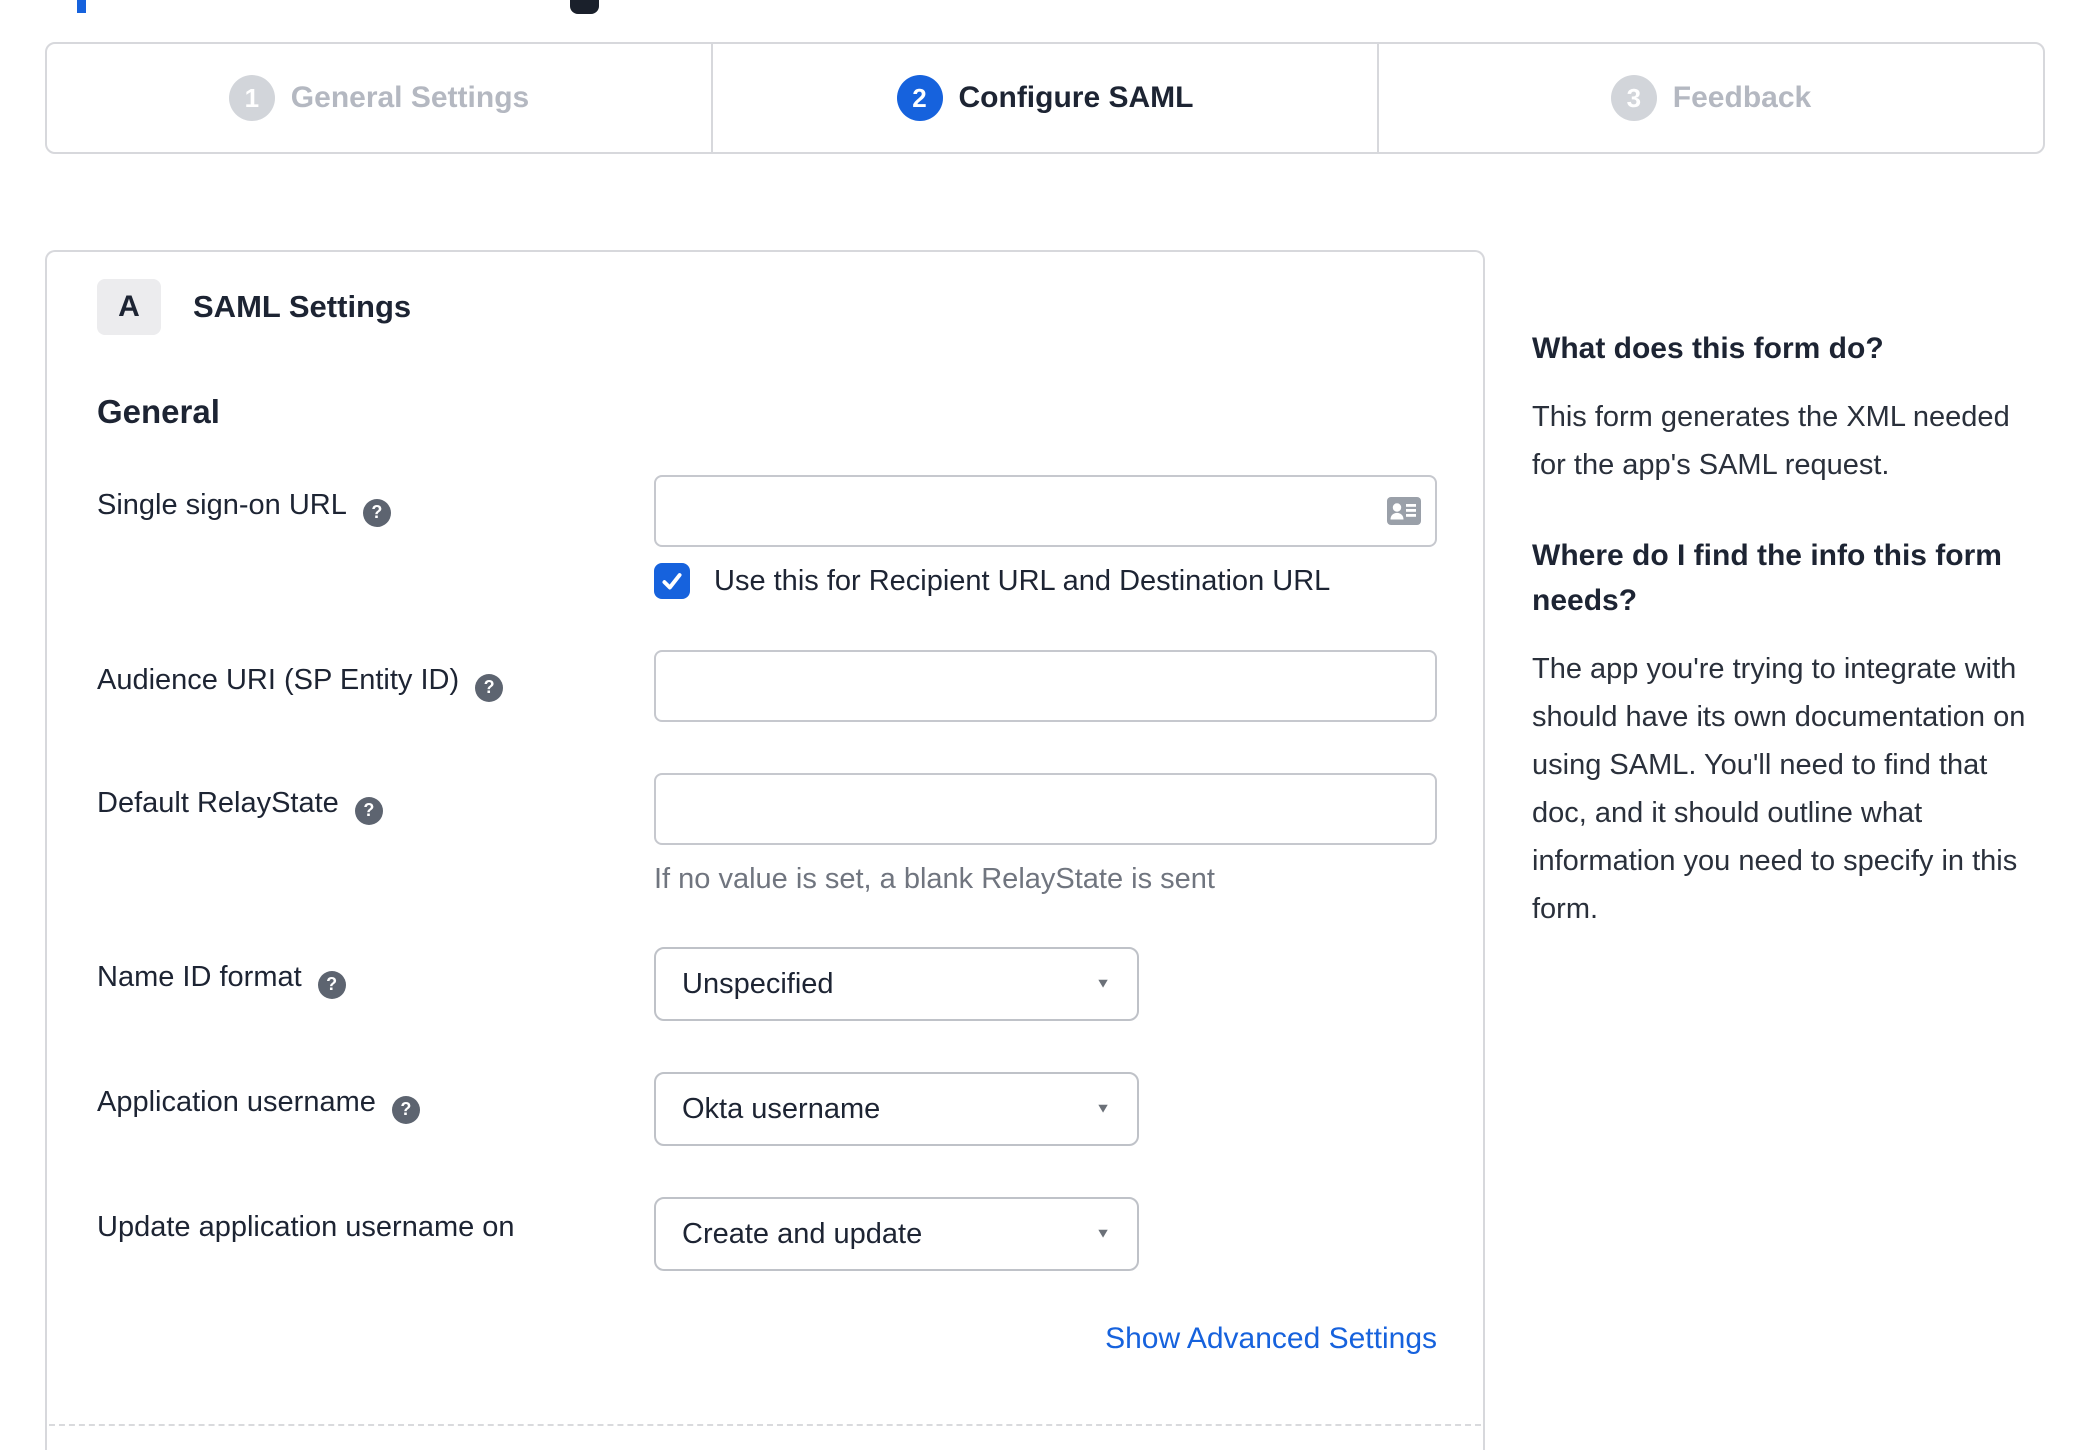 The height and width of the screenshot is (1450, 2092). I want to click on sidebar-paragraph-line: doc, and it should outline what, so click(1727, 813).